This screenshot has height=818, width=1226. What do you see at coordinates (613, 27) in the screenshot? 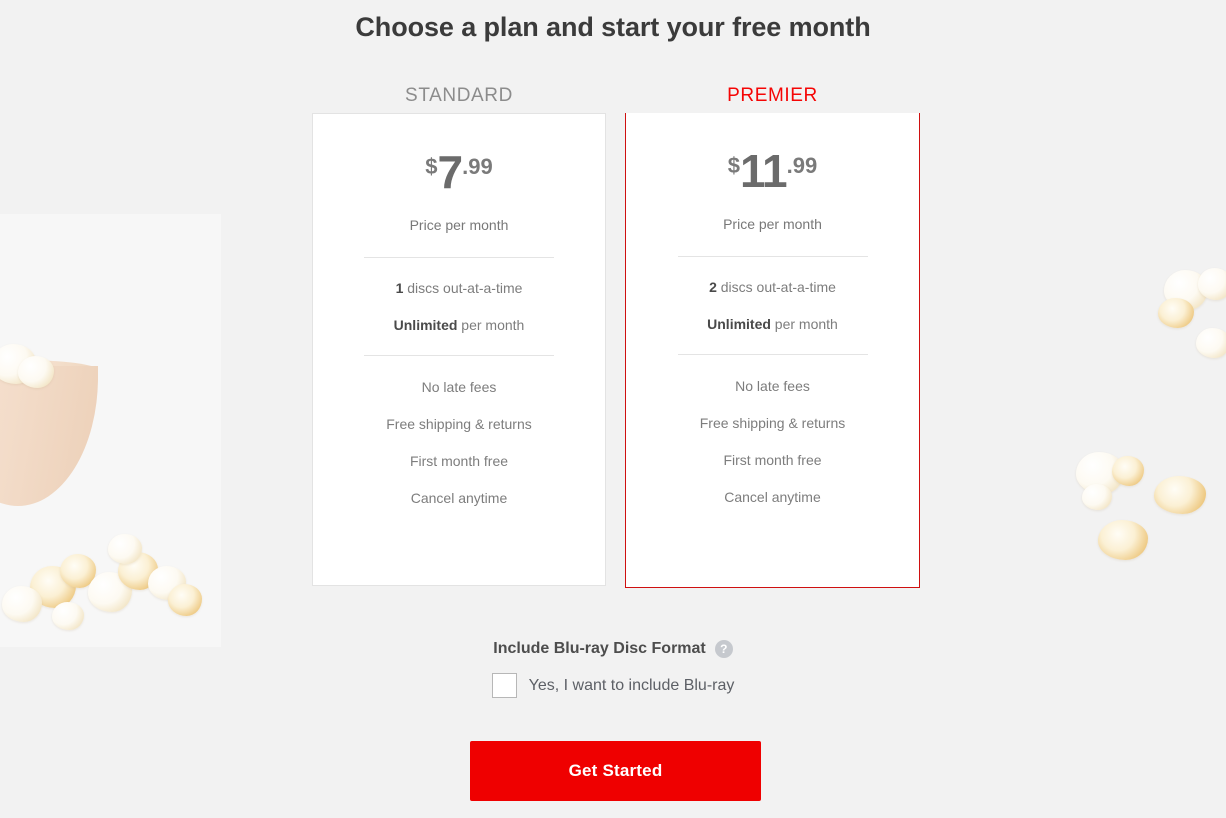
I see `page-title: Choose a plan and start your free month` at bounding box center [613, 27].